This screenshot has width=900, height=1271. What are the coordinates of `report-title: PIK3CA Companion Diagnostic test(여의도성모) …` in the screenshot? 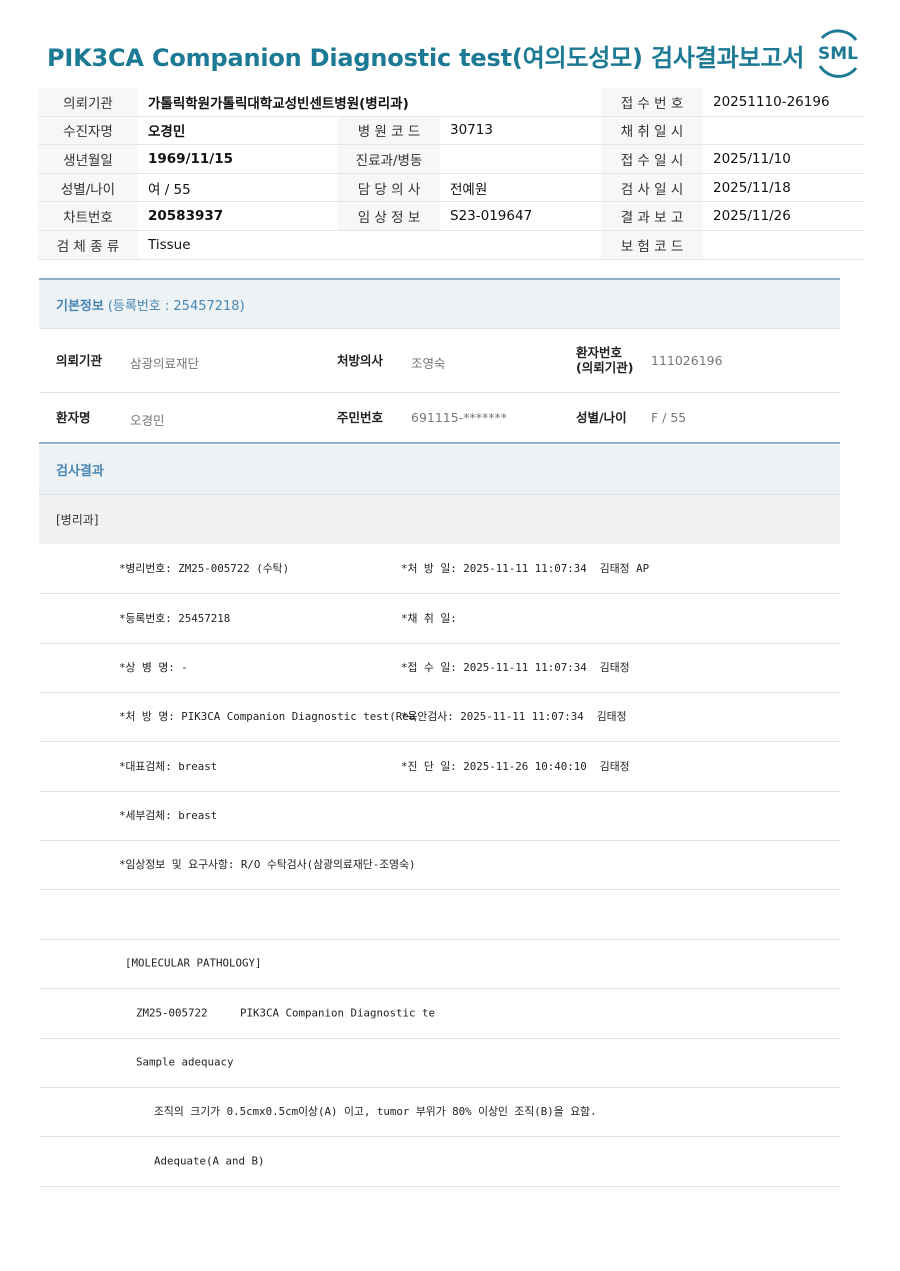 It's located at (426, 58).